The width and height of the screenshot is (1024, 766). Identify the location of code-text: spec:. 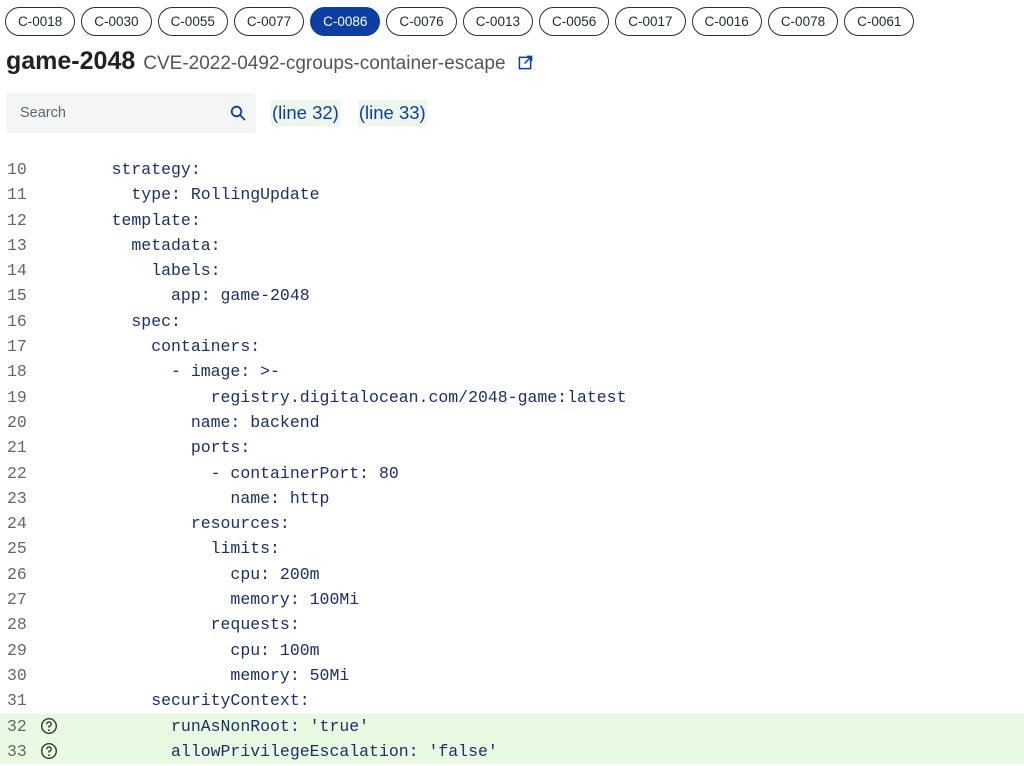
(126, 321).